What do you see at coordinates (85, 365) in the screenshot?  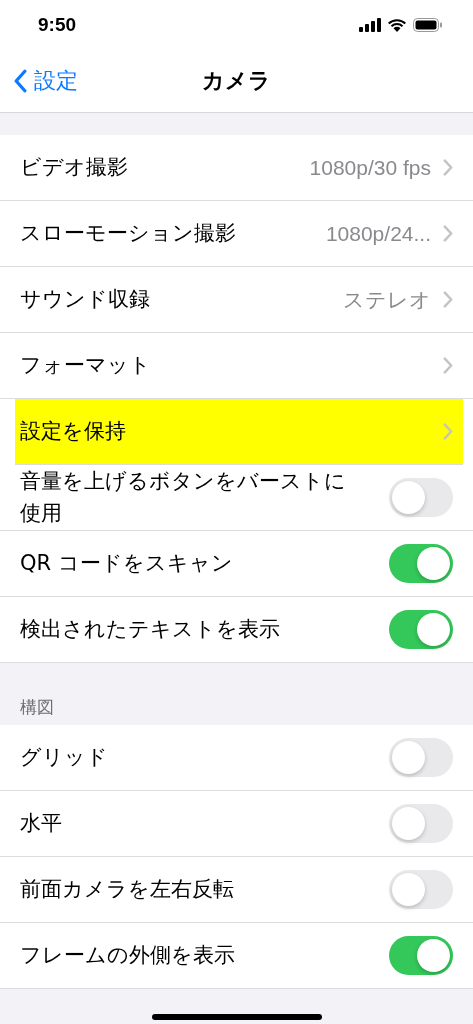 I see `setting-label: フォーマット` at bounding box center [85, 365].